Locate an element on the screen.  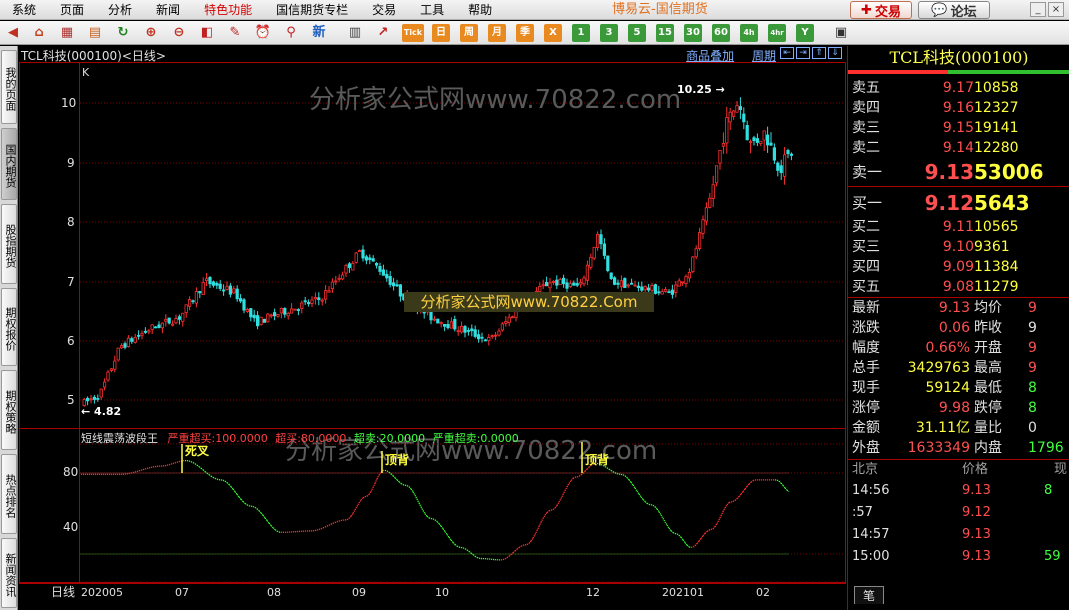
menu-column: 国信期货专栏 is located at coordinates (312, 10).